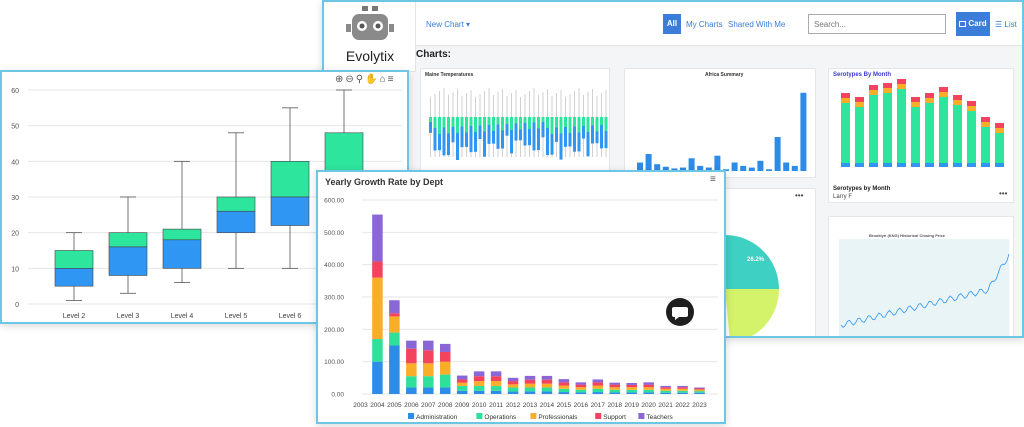 The image size is (1024, 427). What do you see at coordinates (720, 123) in the screenshot?
I see `chart-card-africa: Africa Summary` at bounding box center [720, 123].